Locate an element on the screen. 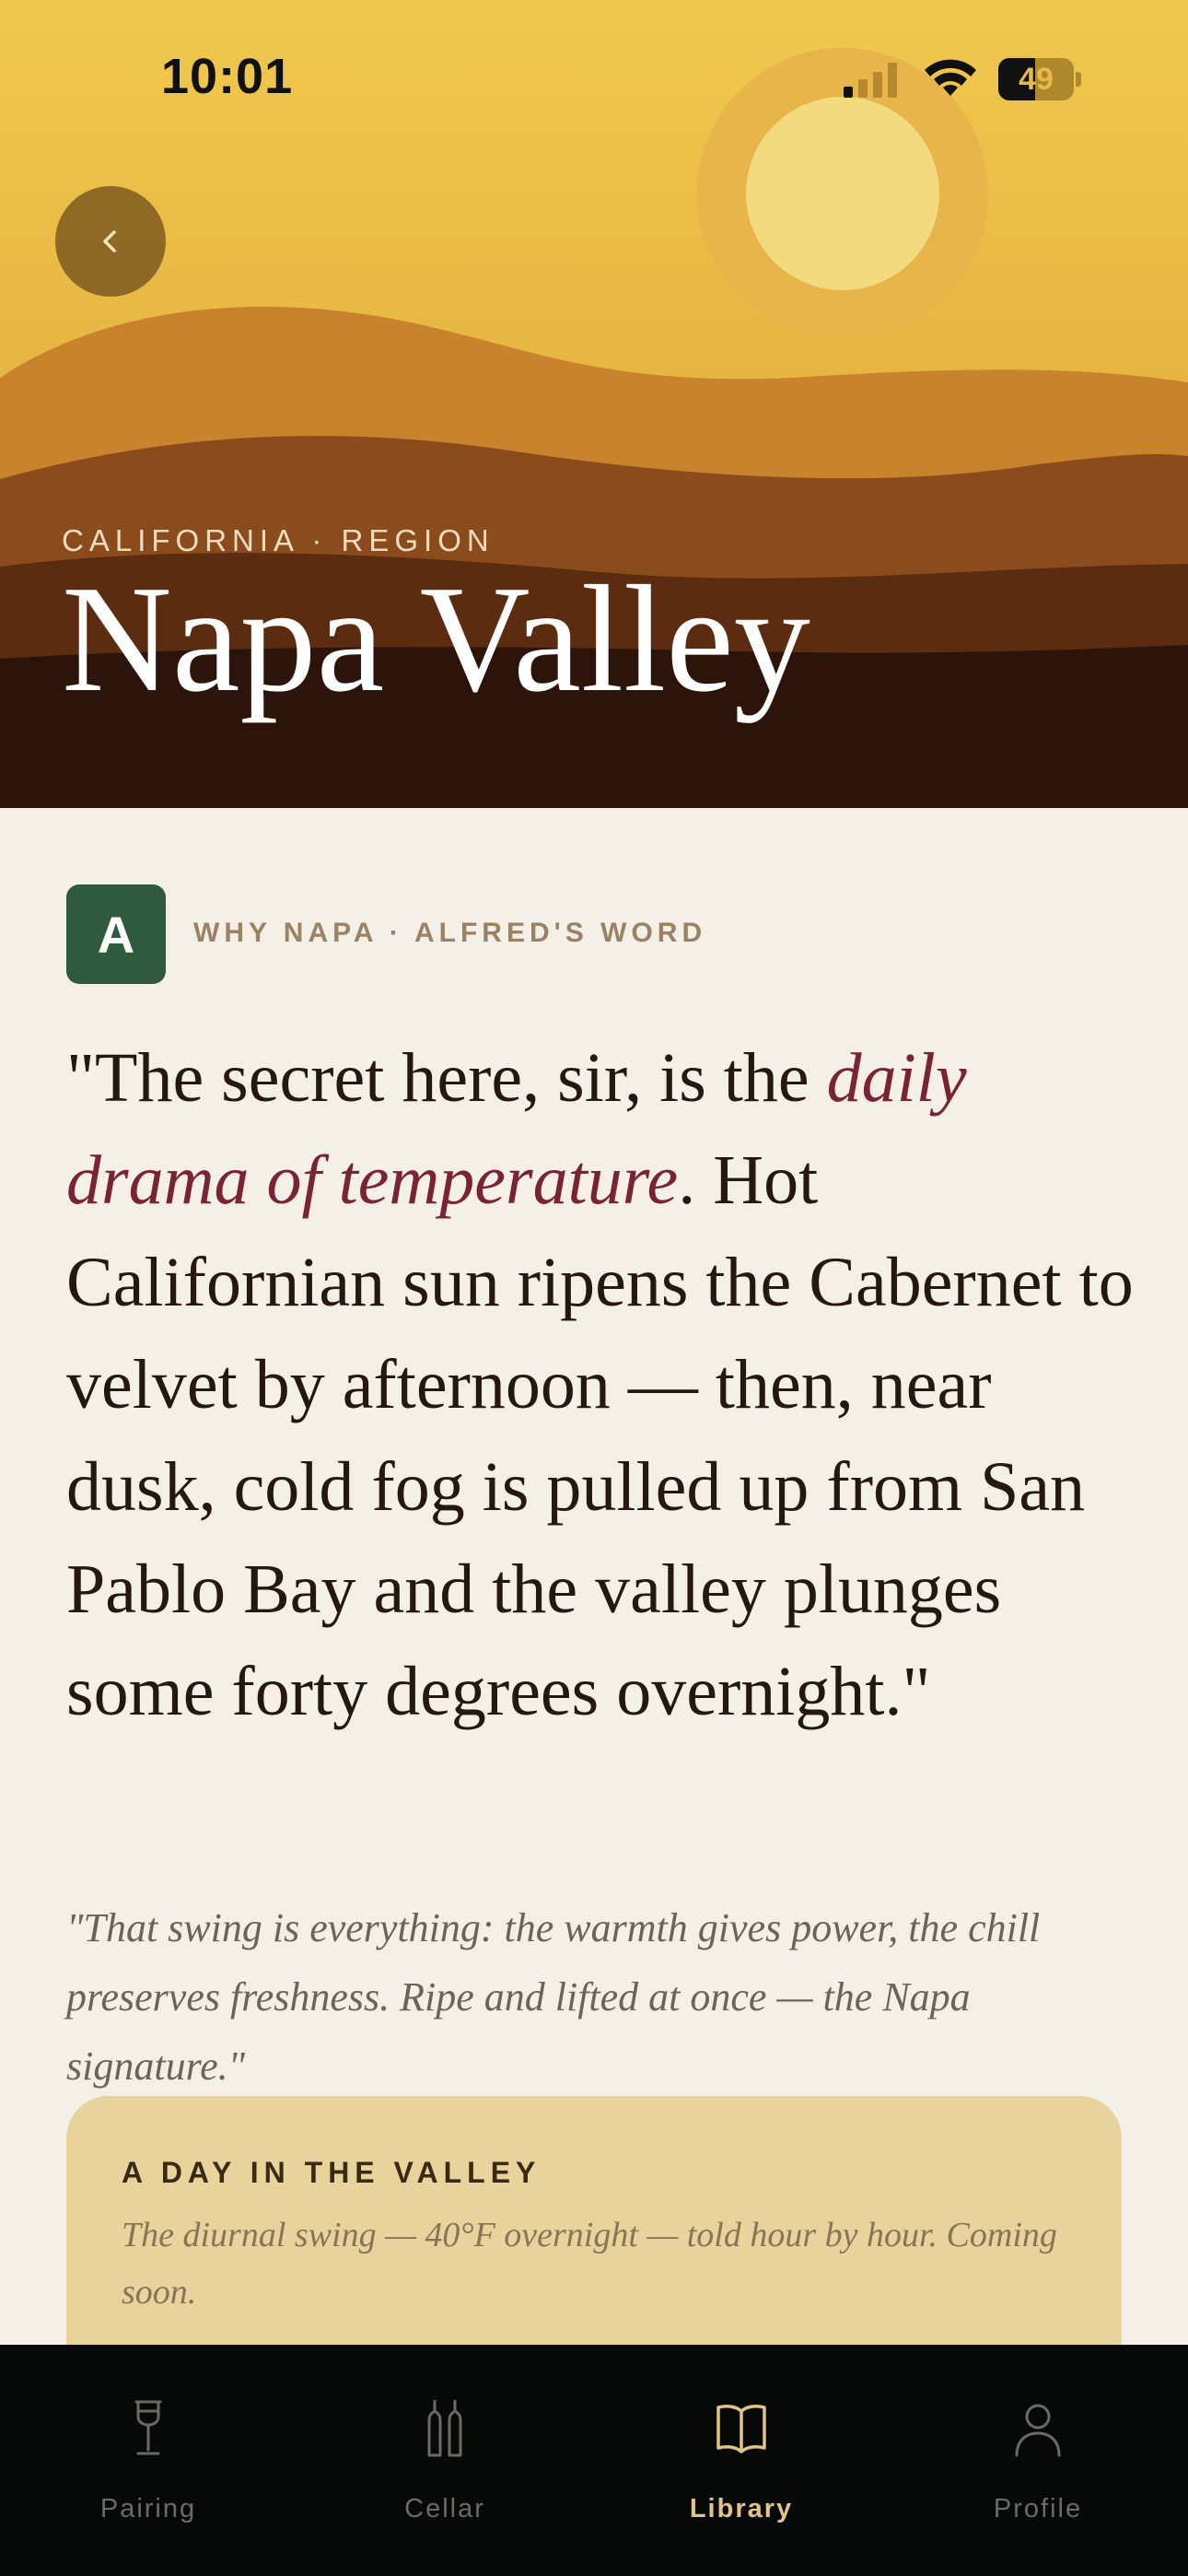 Image resolution: width=1188 pixels, height=2576 pixels. tab-cellar: Cellar is located at coordinates (445, 2460).